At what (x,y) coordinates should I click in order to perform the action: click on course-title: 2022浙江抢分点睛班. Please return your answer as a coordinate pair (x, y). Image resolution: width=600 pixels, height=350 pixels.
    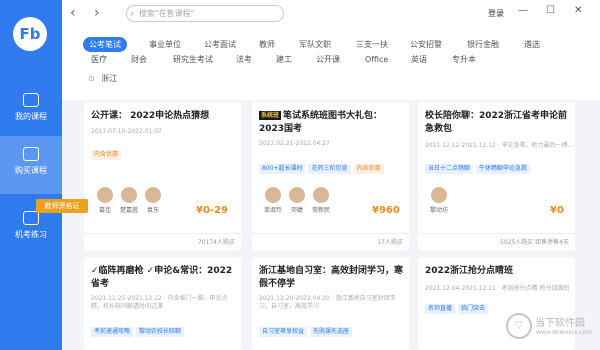
    Looking at the image, I should click on (469, 271).